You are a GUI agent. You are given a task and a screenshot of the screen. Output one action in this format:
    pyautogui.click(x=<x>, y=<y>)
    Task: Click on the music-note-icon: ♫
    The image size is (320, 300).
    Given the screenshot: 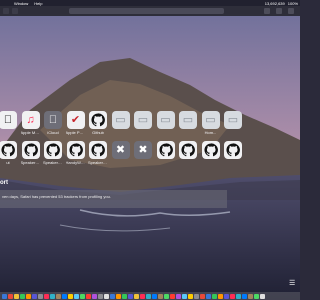 What is the action you would take?
    pyautogui.click(x=30, y=120)
    